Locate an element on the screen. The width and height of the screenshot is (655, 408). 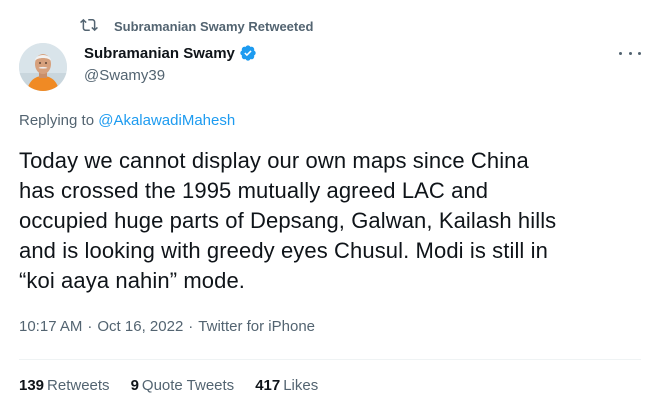
avatar-portrait is located at coordinates (43, 67).